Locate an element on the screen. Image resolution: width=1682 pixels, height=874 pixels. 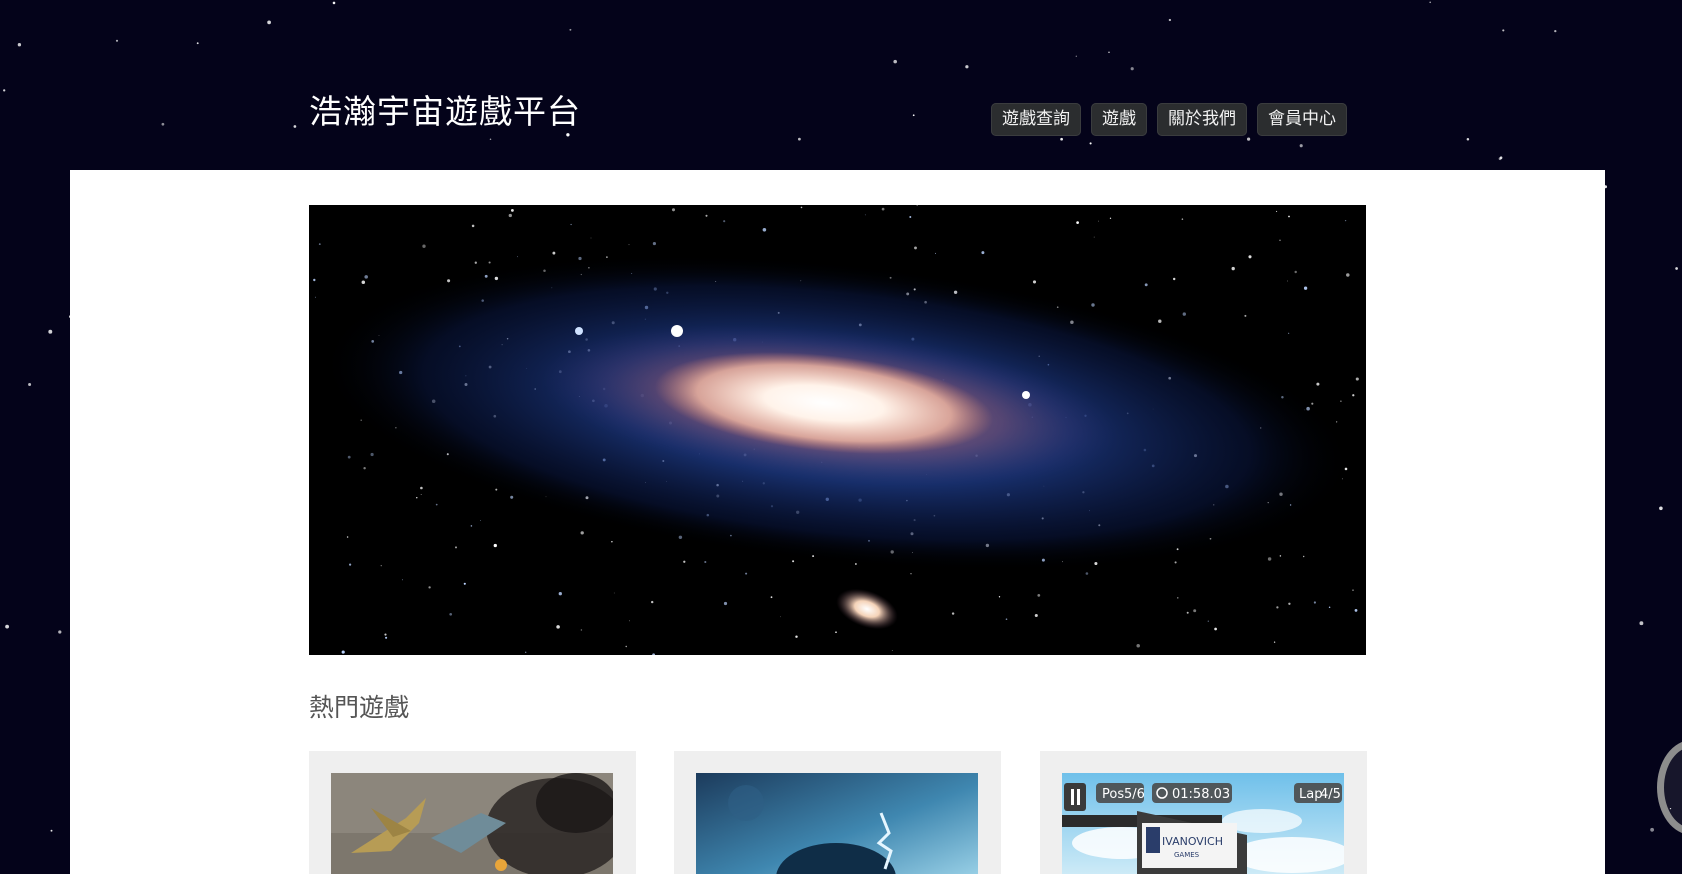
brand-logo-icon is located at coordinates (1153, 840).